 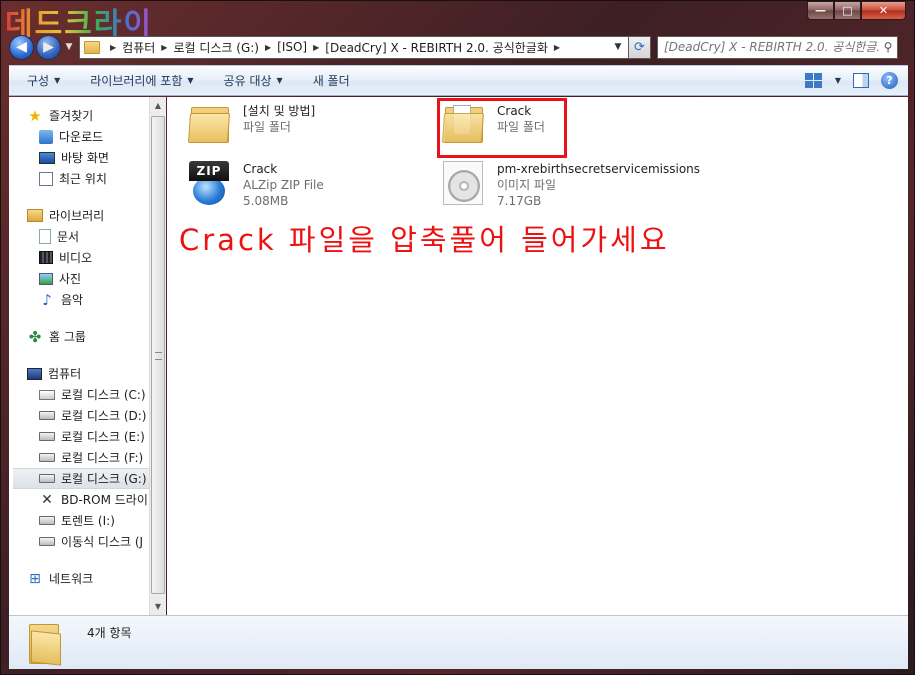 I want to click on sidebar-item-recent-places: 최근 위치, so click(x=79, y=178).